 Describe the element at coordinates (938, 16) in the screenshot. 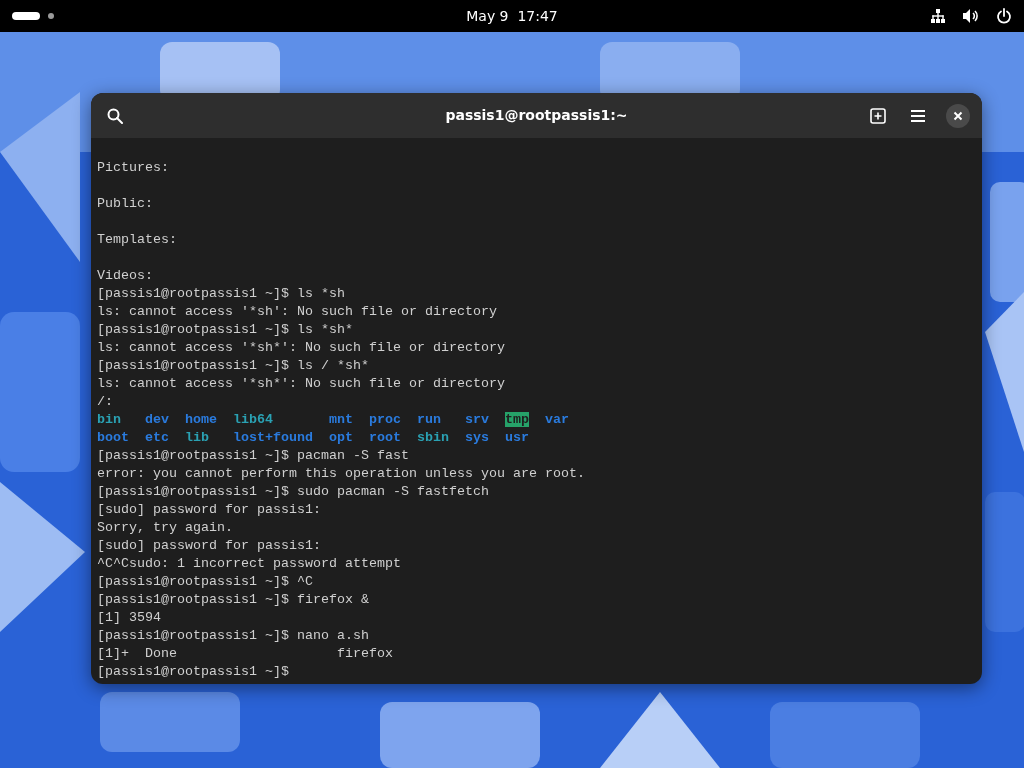

I see `network-icon` at that location.